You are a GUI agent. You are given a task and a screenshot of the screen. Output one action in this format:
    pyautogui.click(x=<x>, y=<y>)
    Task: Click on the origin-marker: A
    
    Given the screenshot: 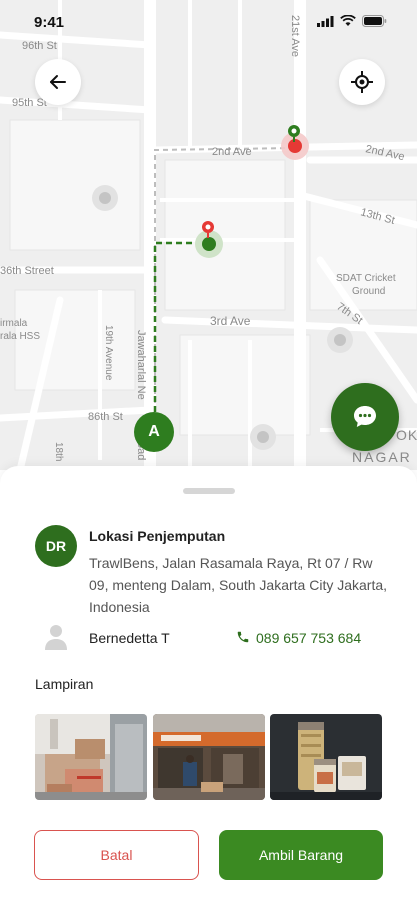 What is the action you would take?
    pyautogui.click(x=154, y=432)
    